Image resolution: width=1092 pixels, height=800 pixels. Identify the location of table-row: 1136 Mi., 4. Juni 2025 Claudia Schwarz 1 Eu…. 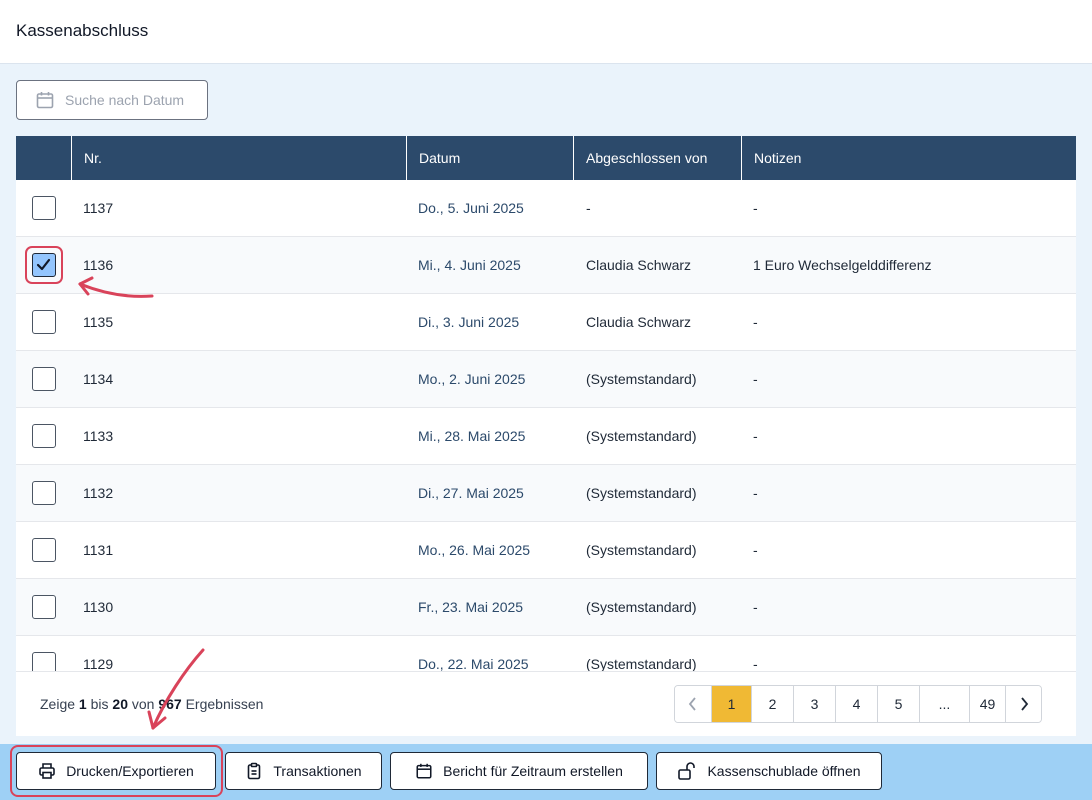
(546, 265).